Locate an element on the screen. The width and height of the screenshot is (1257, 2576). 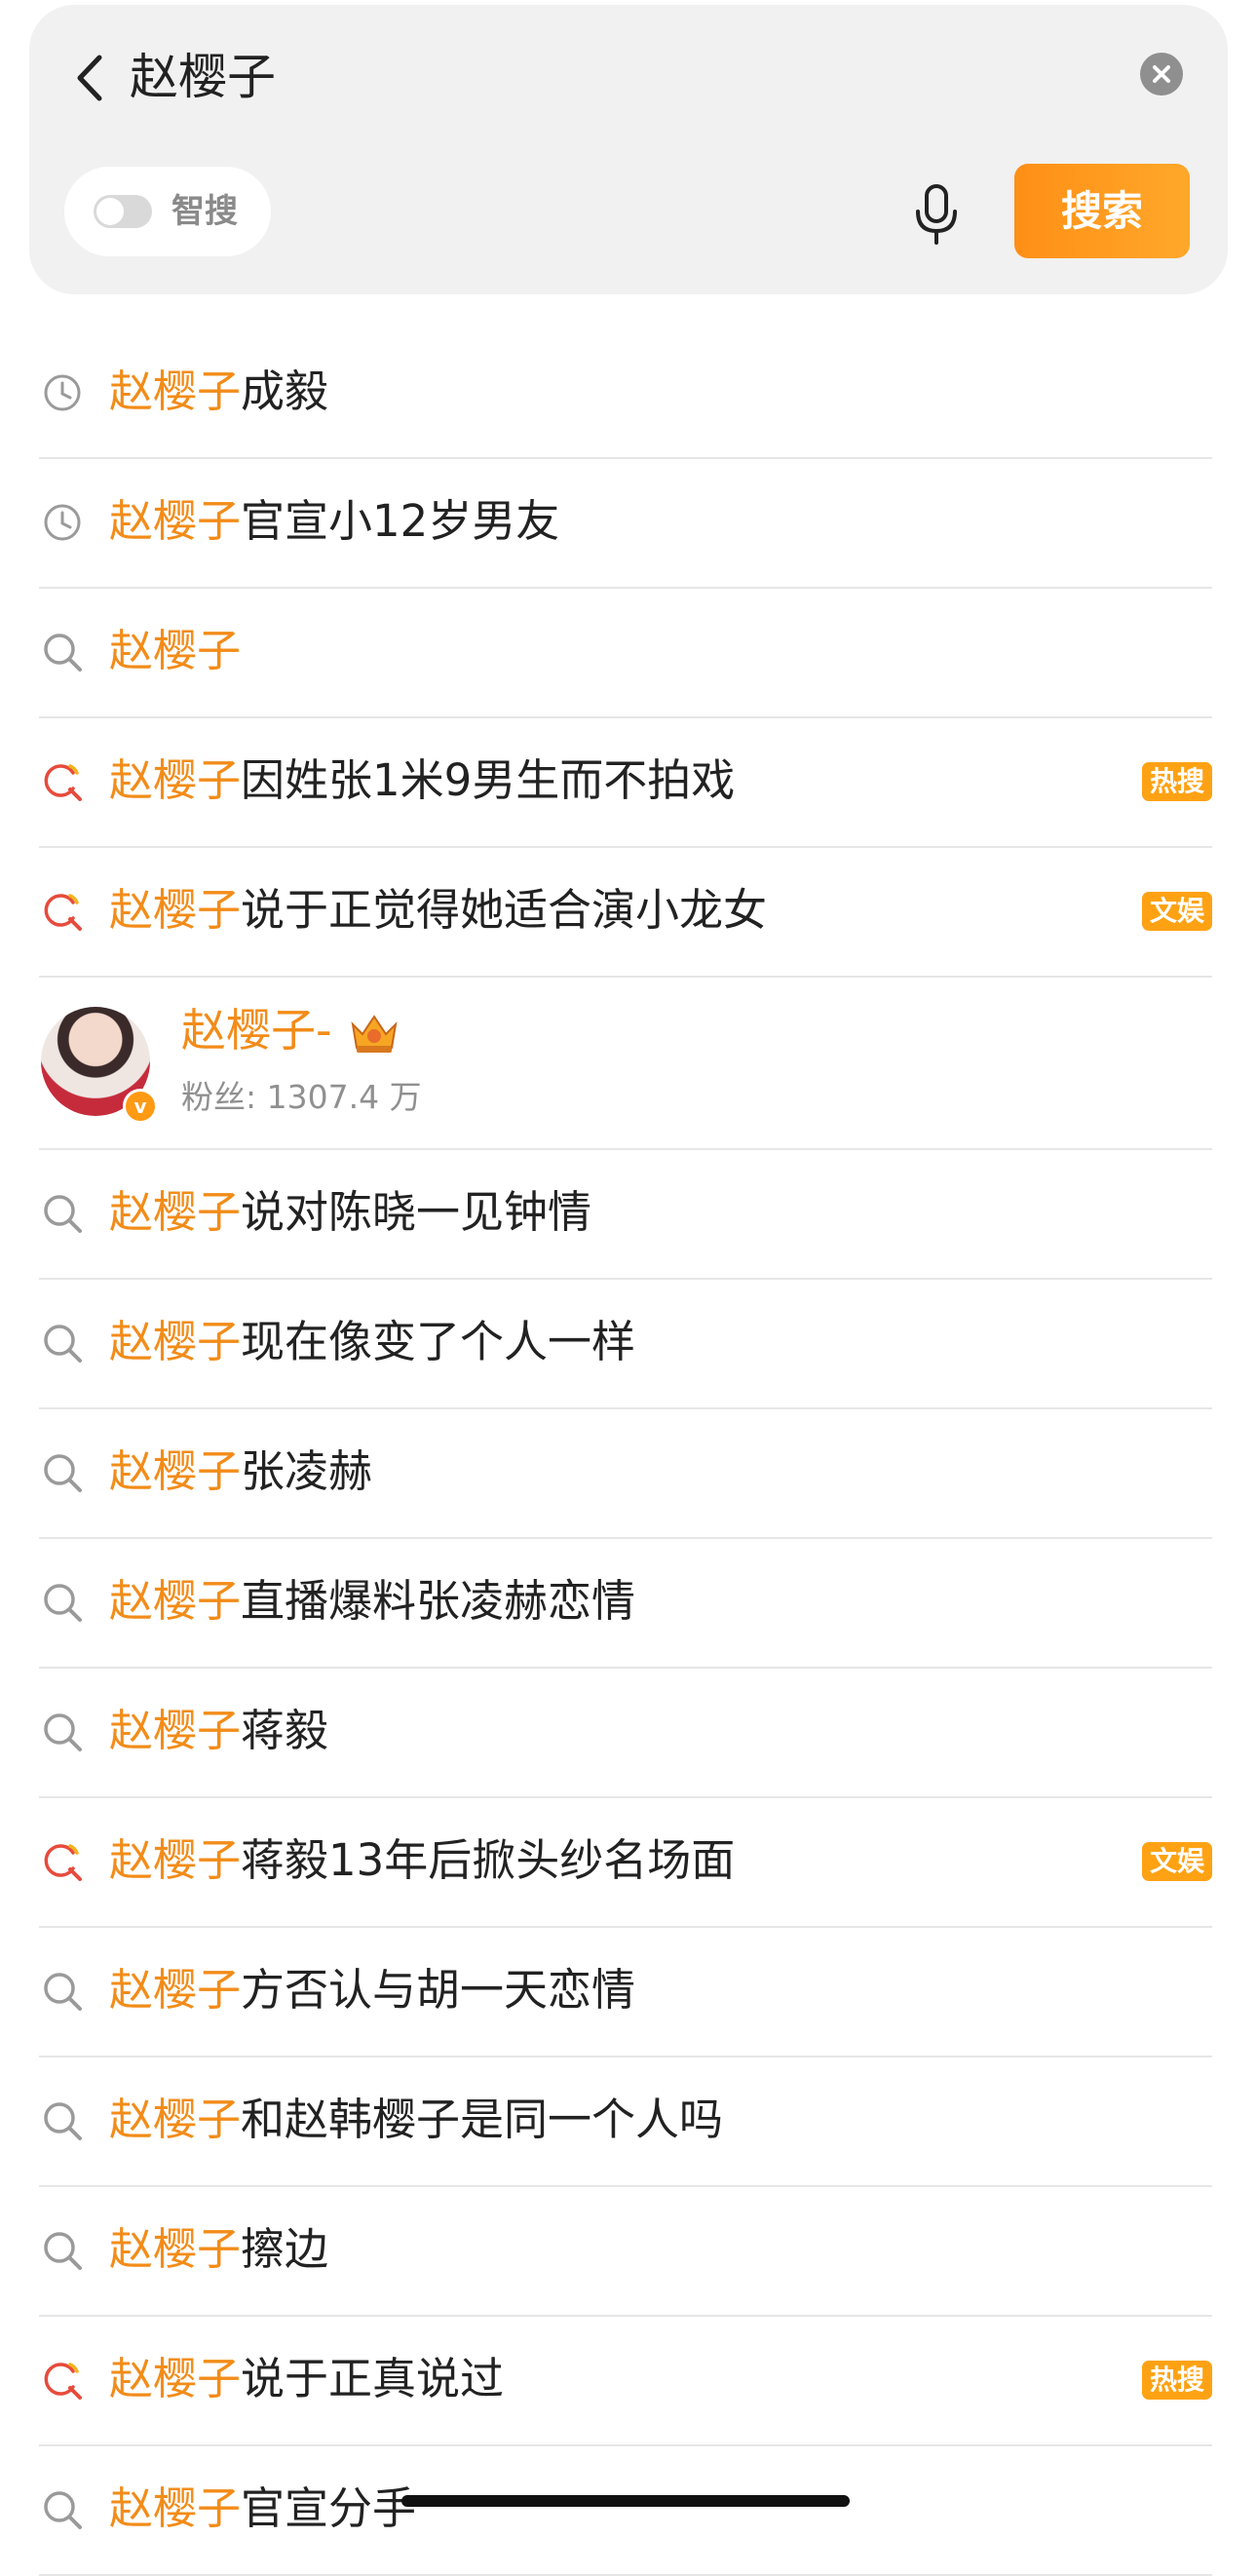
suggestion-rest: 直播爆料张凌赫恋情 is located at coordinates (438, 1601).